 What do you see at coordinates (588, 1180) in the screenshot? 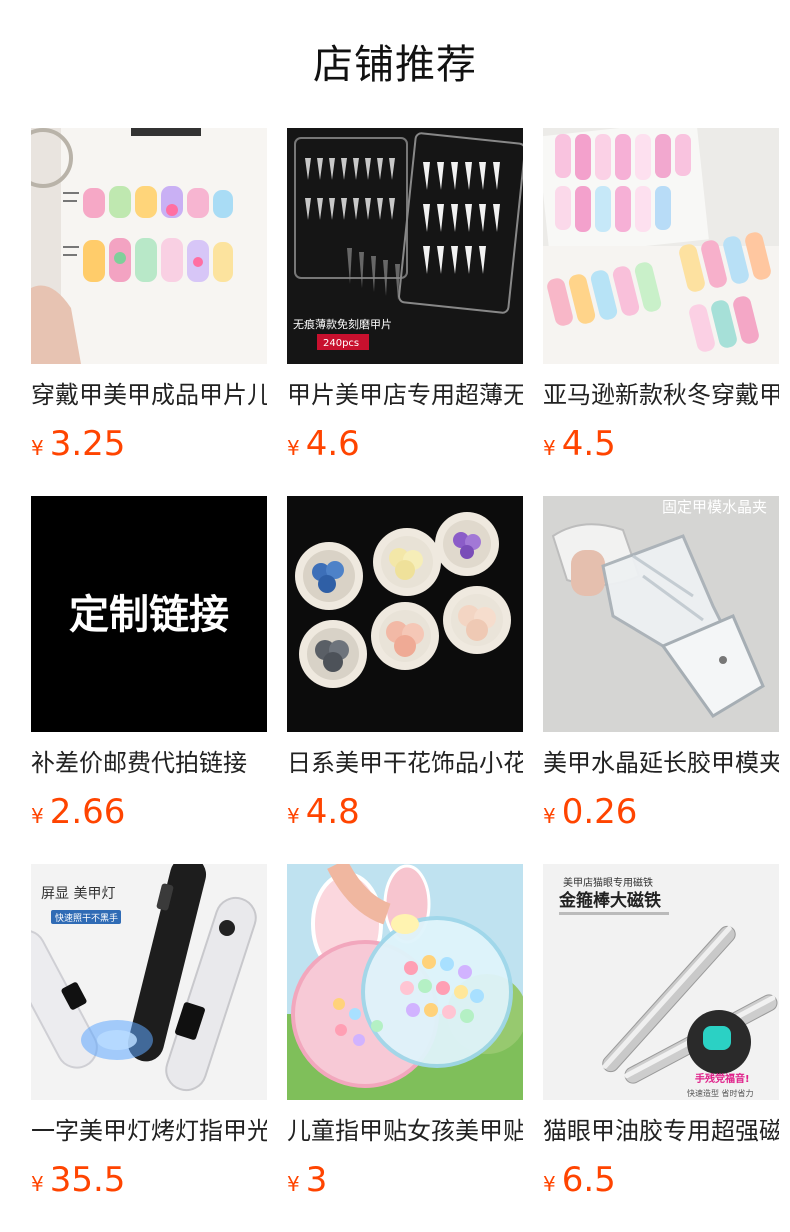
I see `price-amount: 6.5` at bounding box center [588, 1180].